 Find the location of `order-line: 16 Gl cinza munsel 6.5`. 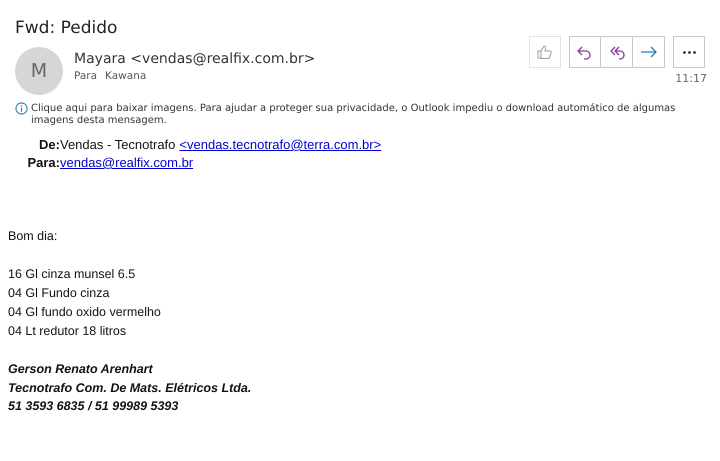

order-line: 16 Gl cinza munsel 6.5 is located at coordinates (72, 274).